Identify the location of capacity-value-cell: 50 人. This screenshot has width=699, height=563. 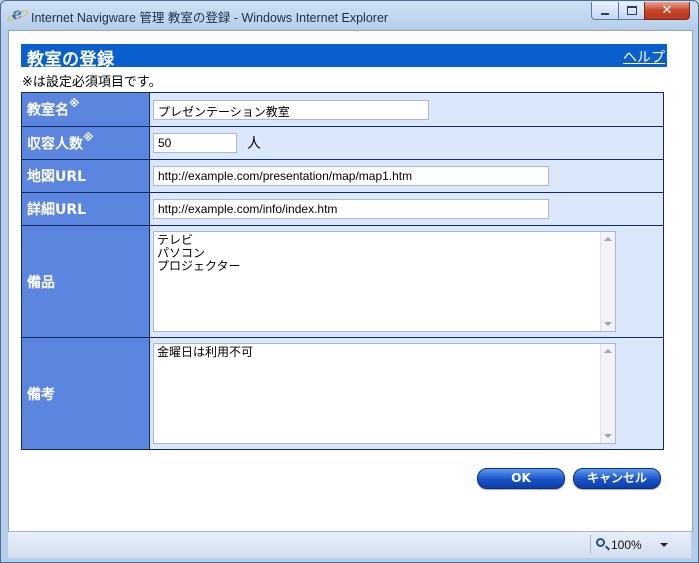
(406, 143).